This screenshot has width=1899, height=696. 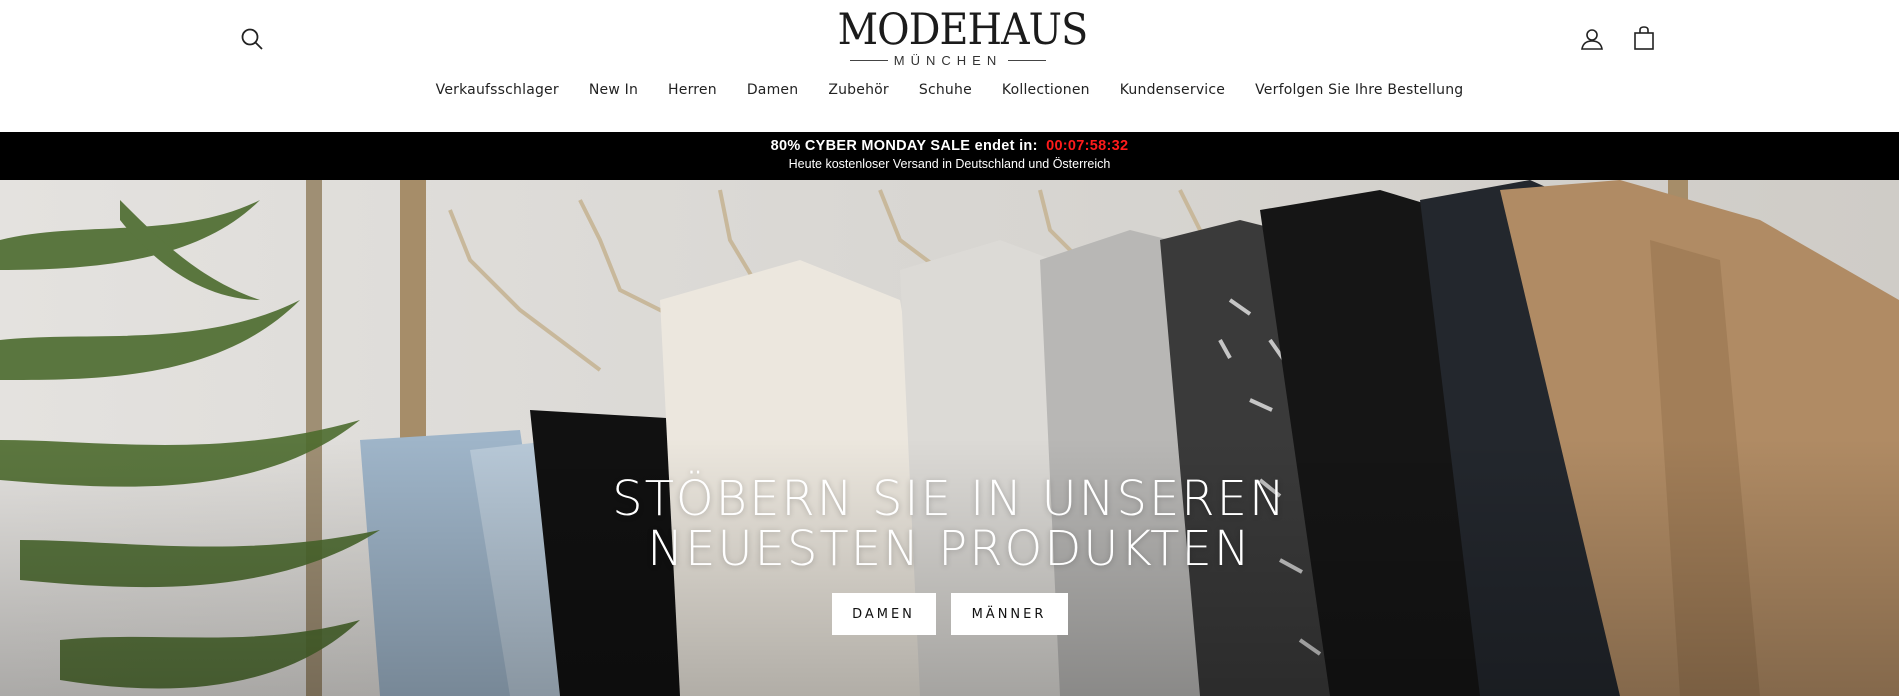 I want to click on nav-item-new-in: New In, so click(x=613, y=90).